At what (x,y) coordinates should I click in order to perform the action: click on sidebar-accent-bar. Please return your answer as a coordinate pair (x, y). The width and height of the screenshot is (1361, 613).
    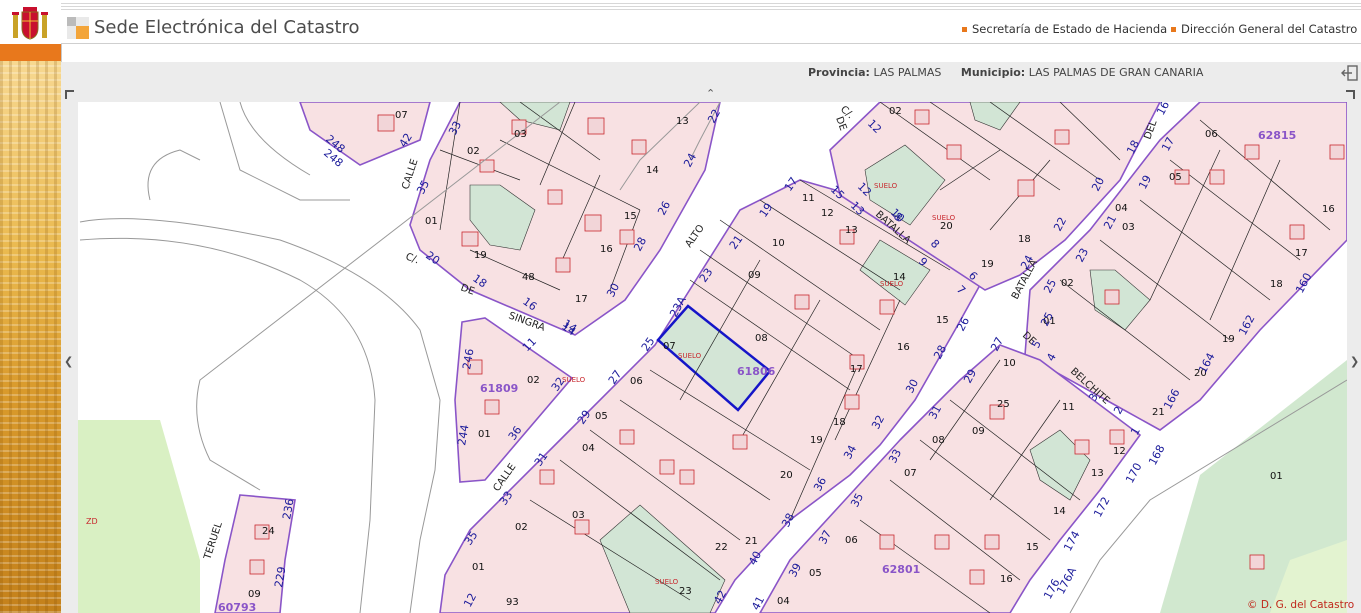
    Looking at the image, I should click on (30, 52).